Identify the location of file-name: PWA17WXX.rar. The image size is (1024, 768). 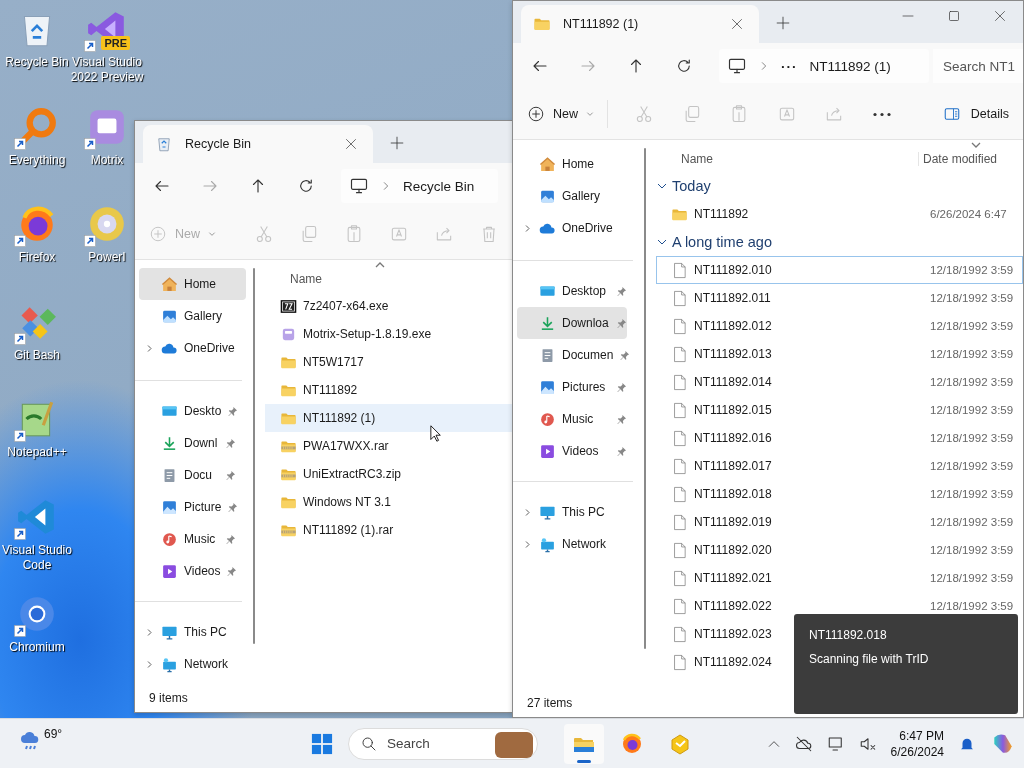
(346, 446).